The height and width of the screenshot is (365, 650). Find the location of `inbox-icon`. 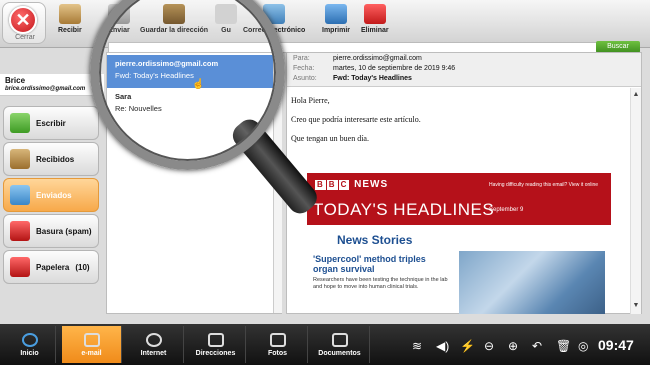

inbox-icon is located at coordinates (20, 159).